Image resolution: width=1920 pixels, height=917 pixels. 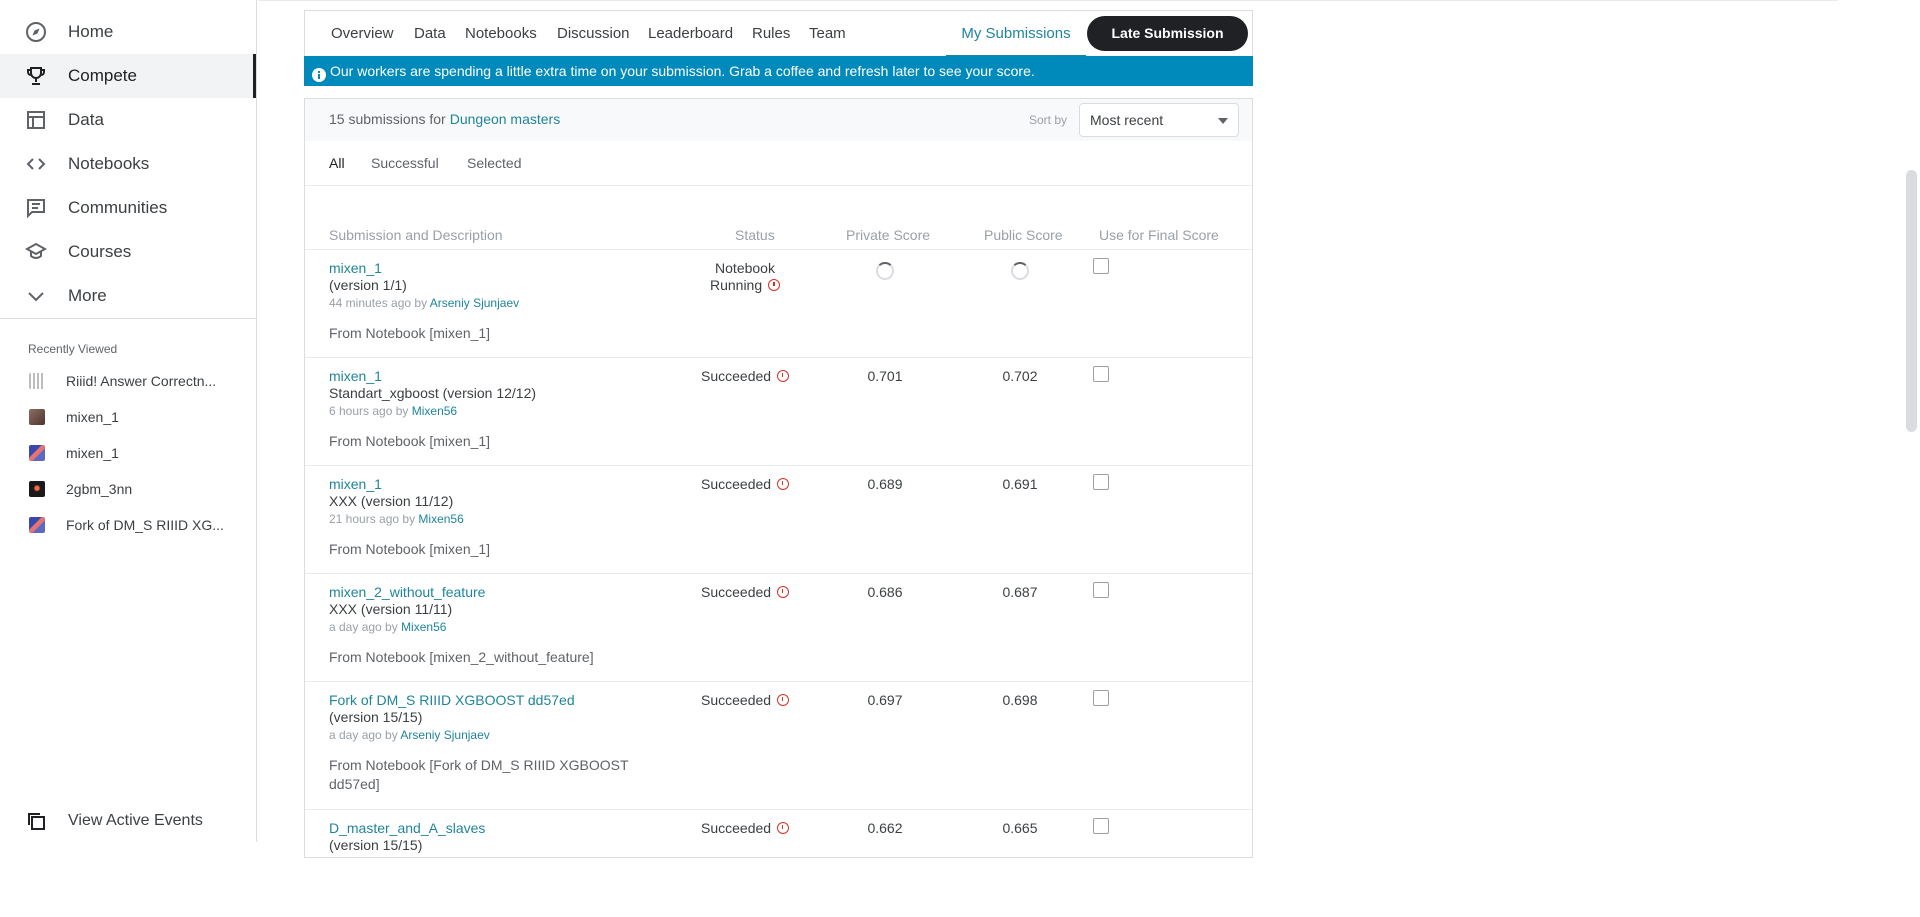 I want to click on tab-rules: Rules, so click(x=771, y=34).